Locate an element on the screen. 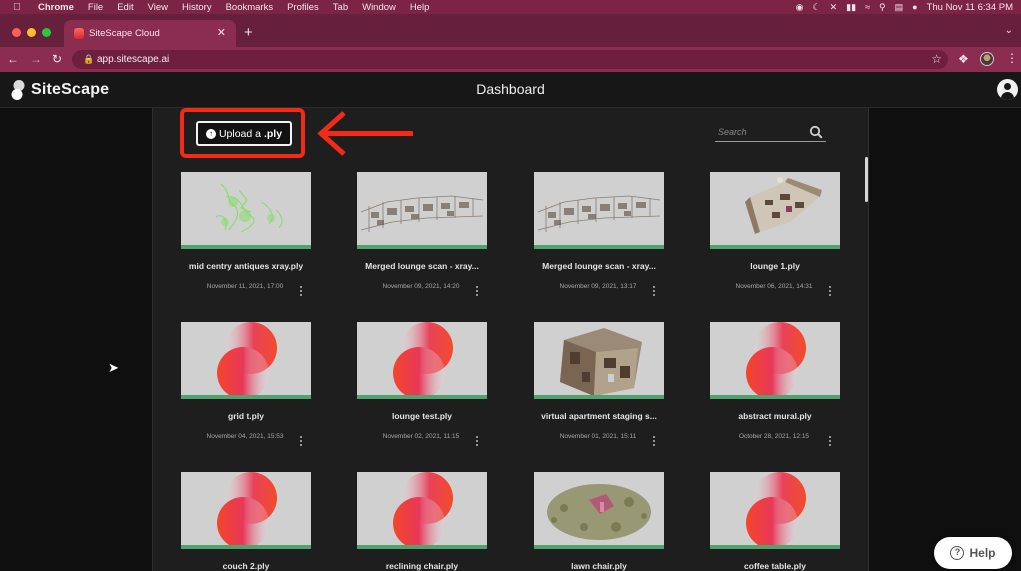 The height and width of the screenshot is (571, 1021). menu-app-name: Chrome is located at coordinates (56, 7).